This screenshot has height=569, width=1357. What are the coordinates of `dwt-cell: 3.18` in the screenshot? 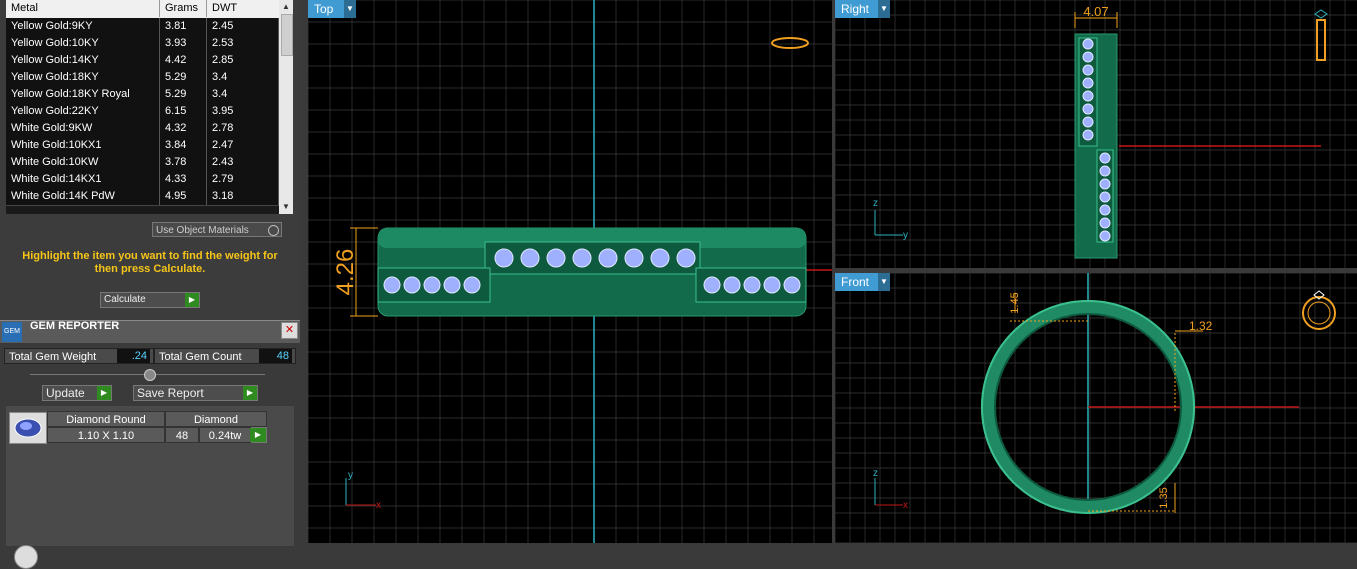 It's located at (243, 196).